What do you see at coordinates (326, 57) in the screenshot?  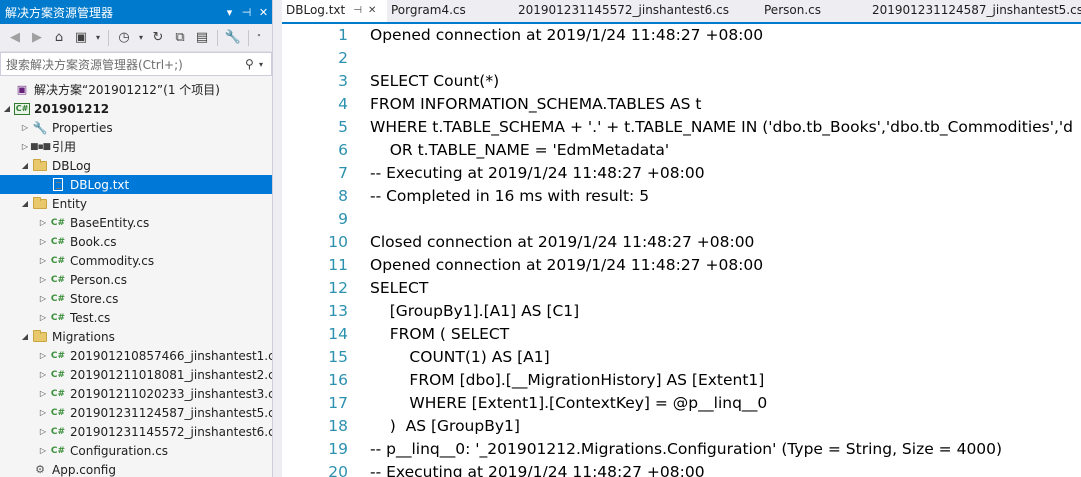 I see `code-line: 2` at bounding box center [326, 57].